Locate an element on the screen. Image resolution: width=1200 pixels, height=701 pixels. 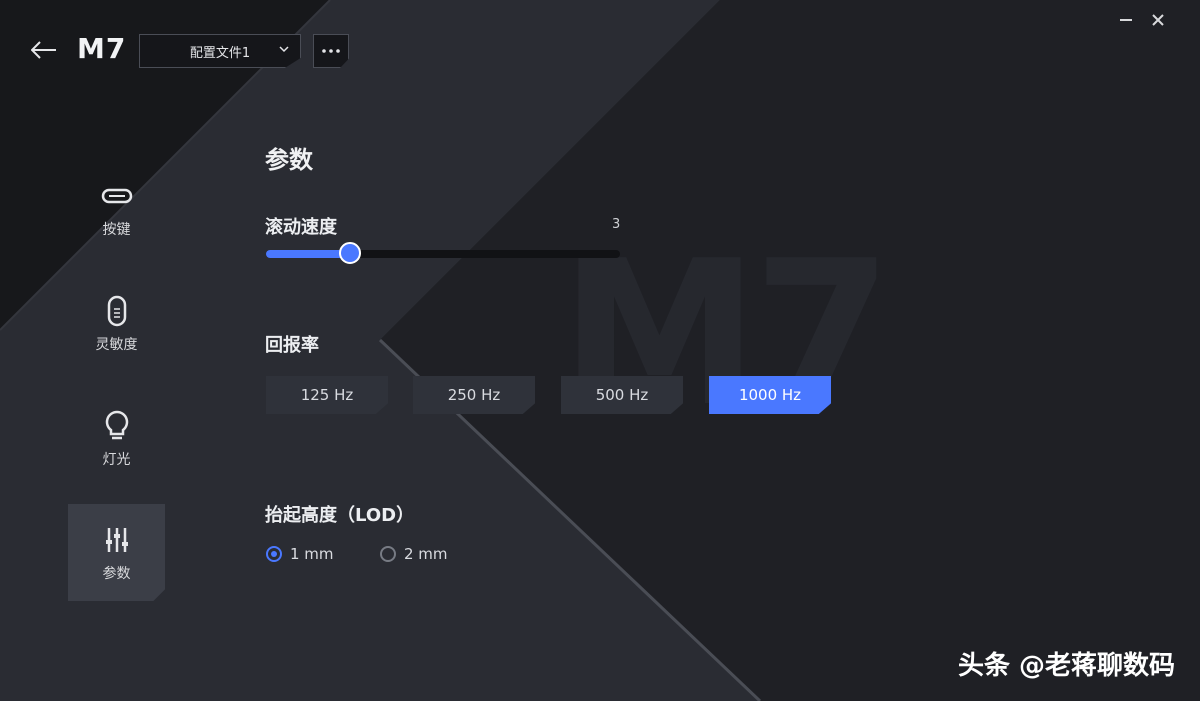
sidebar-item-buttons: 按键 is located at coordinates (116, 208).